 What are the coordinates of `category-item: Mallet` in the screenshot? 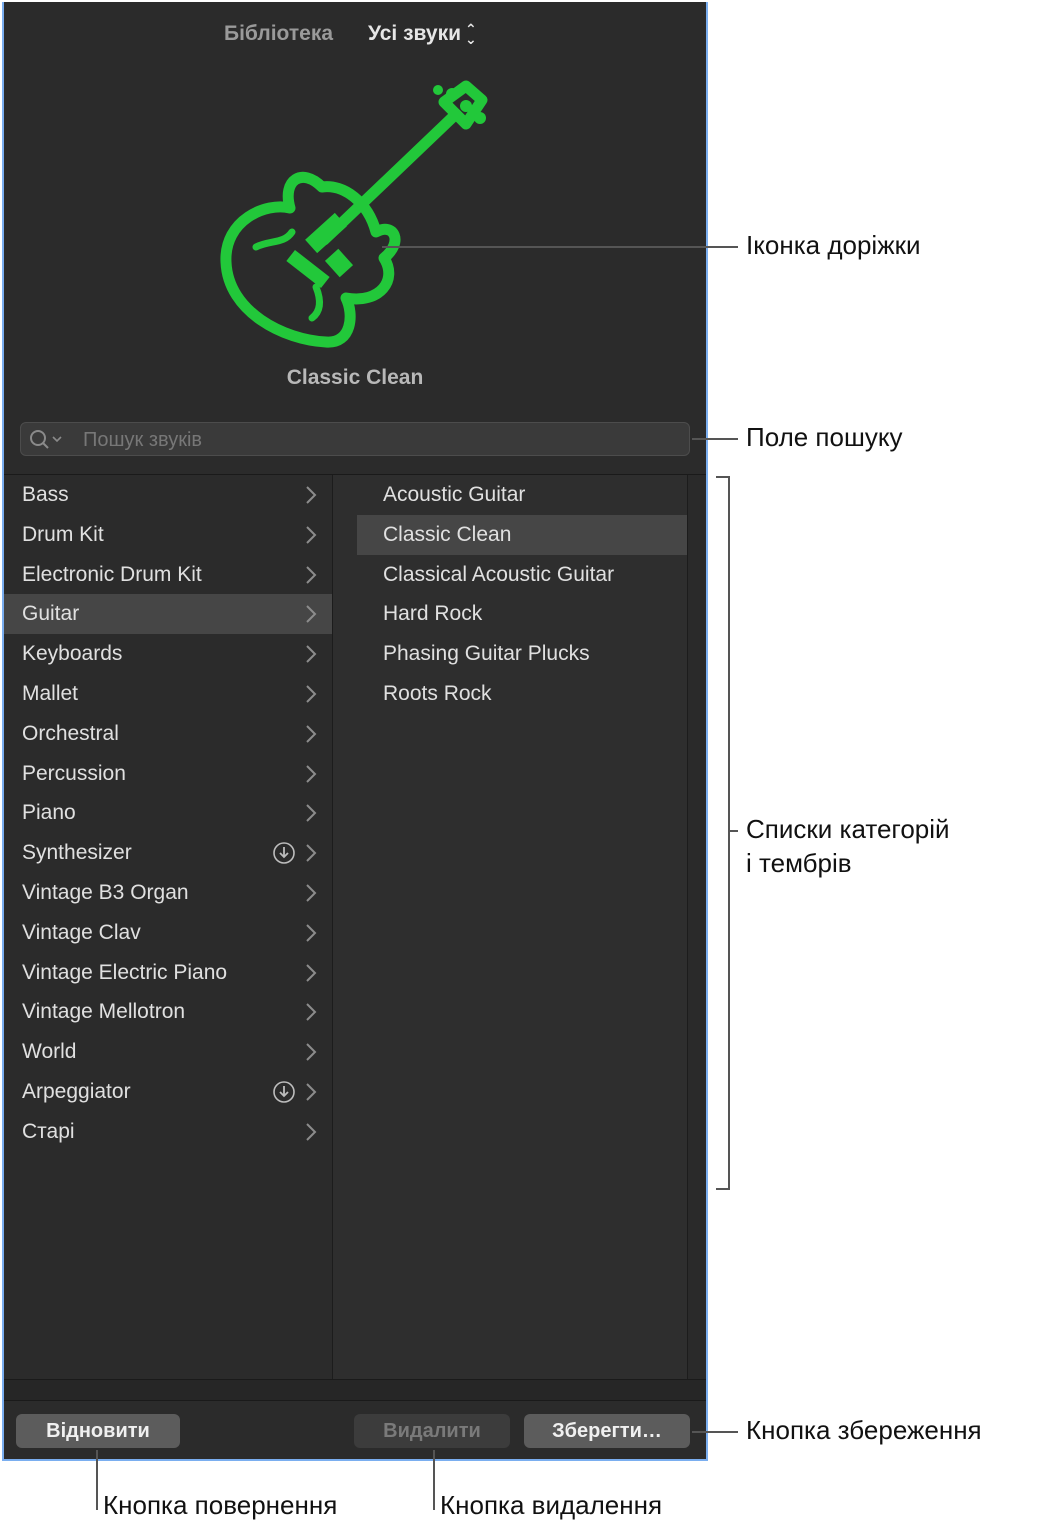 It's located at (168, 694).